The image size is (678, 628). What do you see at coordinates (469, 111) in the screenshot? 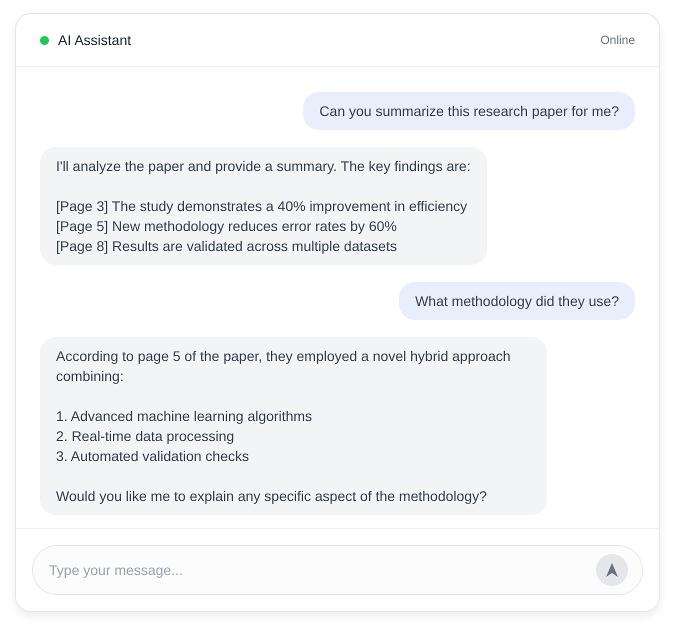
I see `user-message: Can you summarize this research paper for me?` at bounding box center [469, 111].